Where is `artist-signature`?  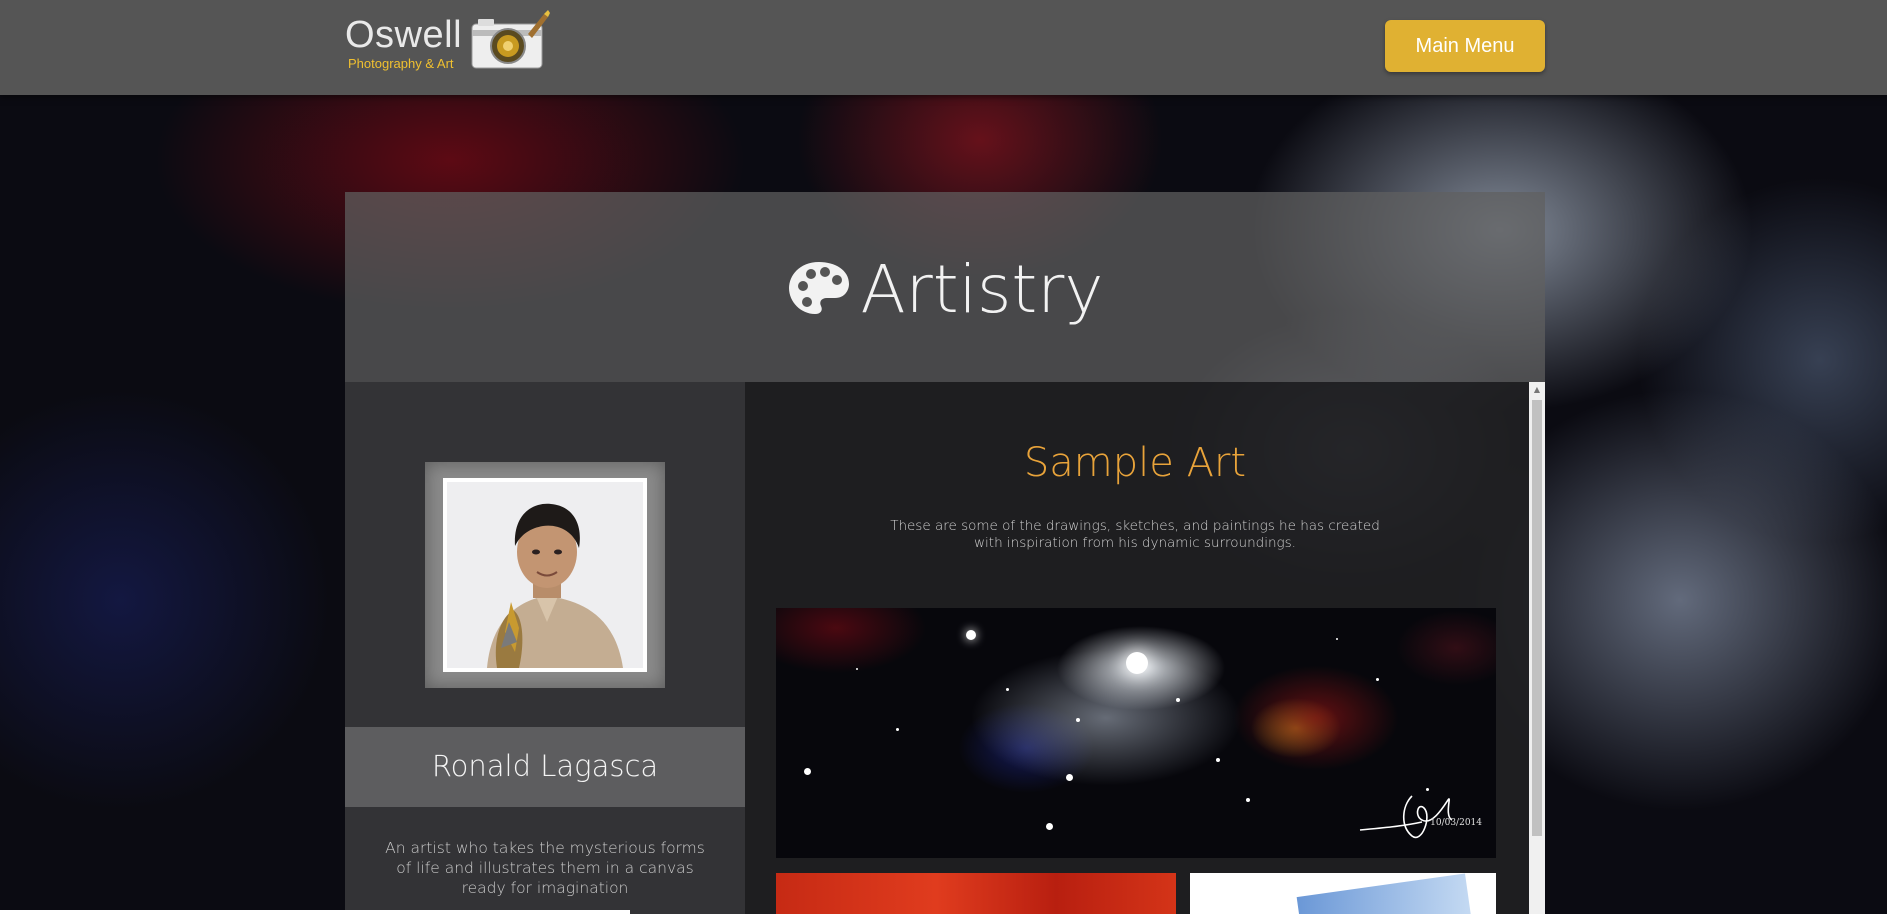 artist-signature is located at coordinates (1406, 817).